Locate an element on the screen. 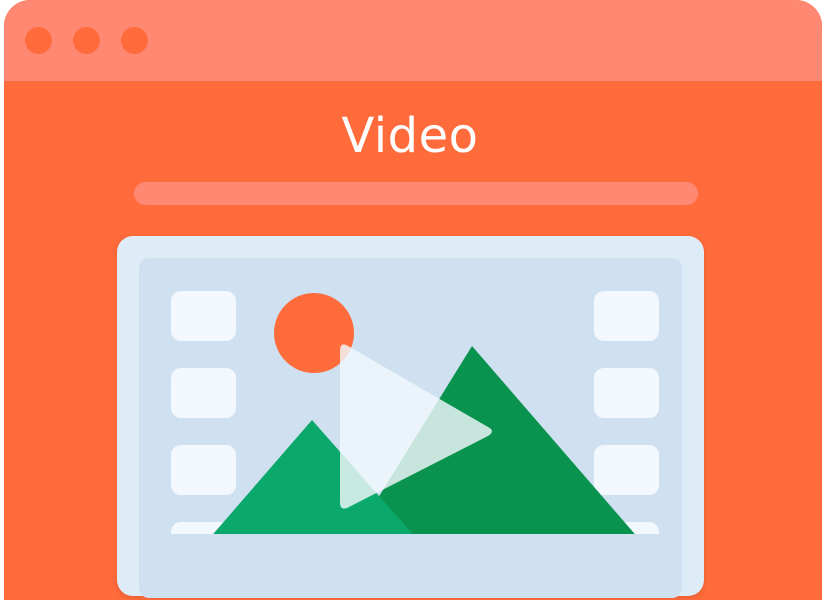  window-maximize-button is located at coordinates (134, 40).